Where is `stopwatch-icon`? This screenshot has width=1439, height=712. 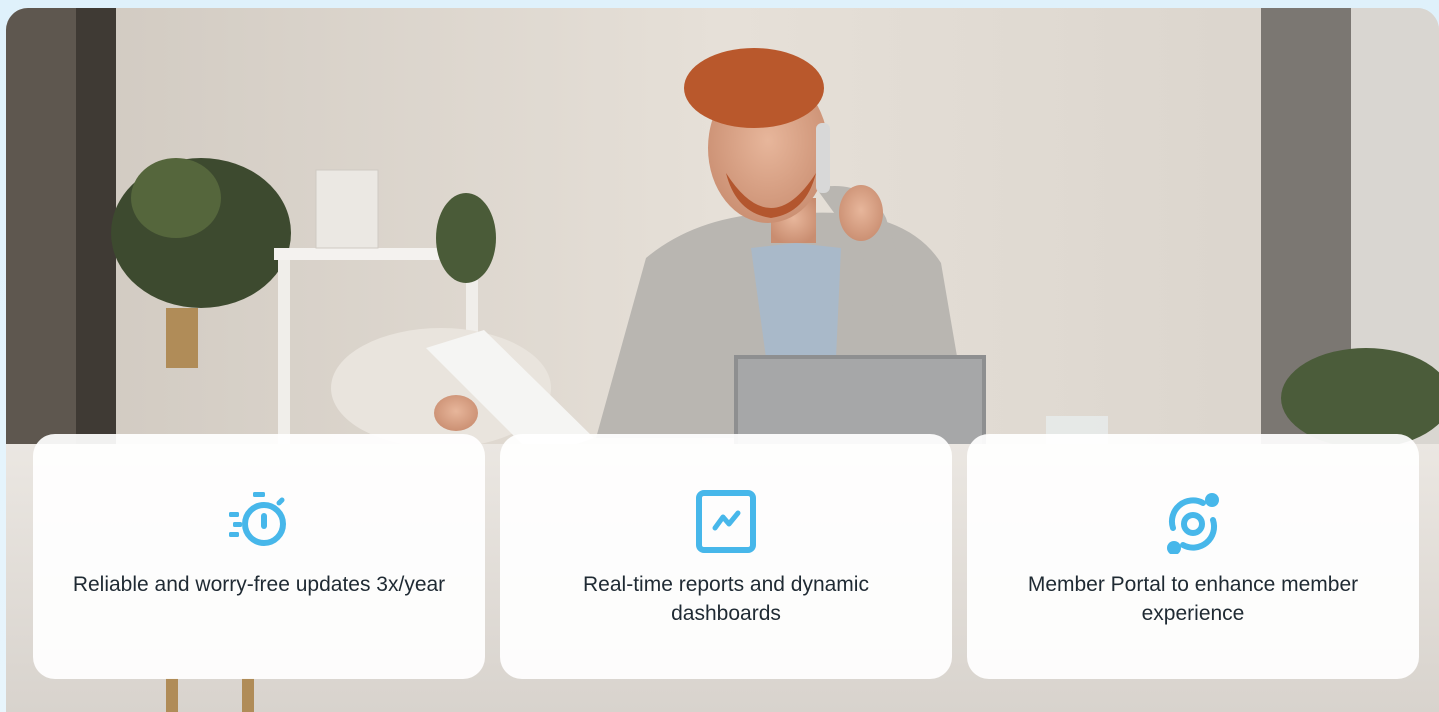
stopwatch-icon is located at coordinates (259, 522).